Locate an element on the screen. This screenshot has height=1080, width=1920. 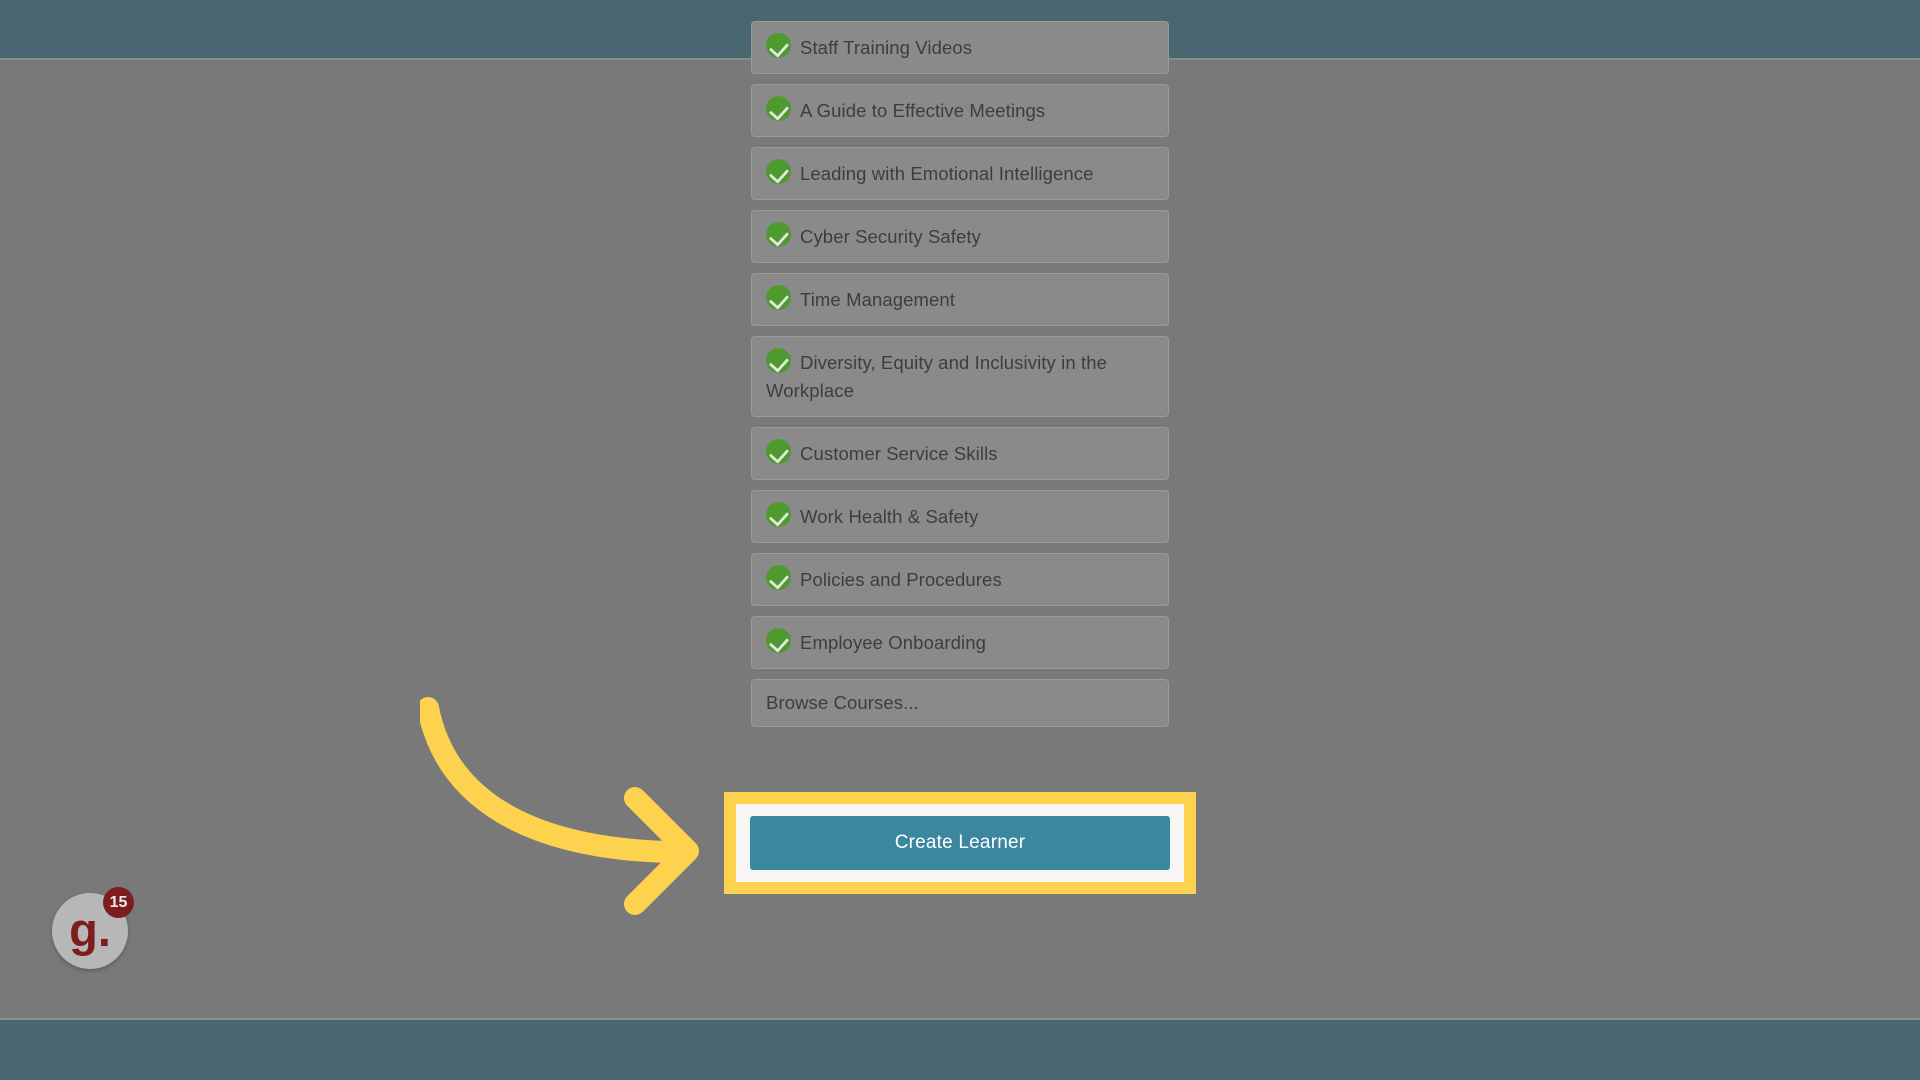
notification-count-badge: 15 is located at coordinates (118, 902).